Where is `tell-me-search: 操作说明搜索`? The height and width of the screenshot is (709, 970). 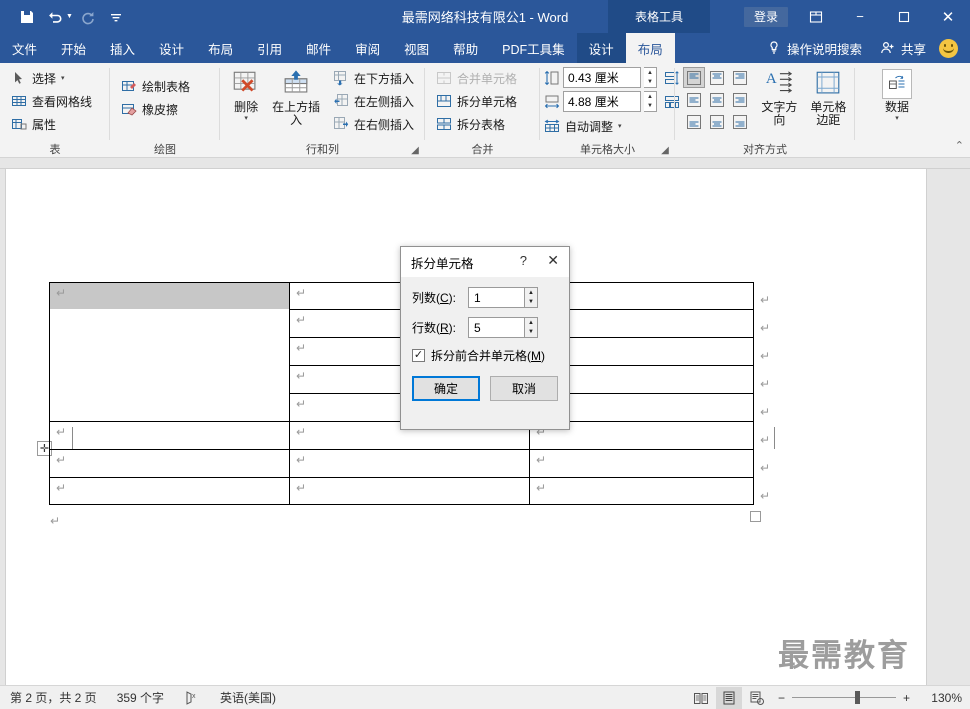
tell-me-search: 操作说明搜索 is located at coordinates (814, 48).